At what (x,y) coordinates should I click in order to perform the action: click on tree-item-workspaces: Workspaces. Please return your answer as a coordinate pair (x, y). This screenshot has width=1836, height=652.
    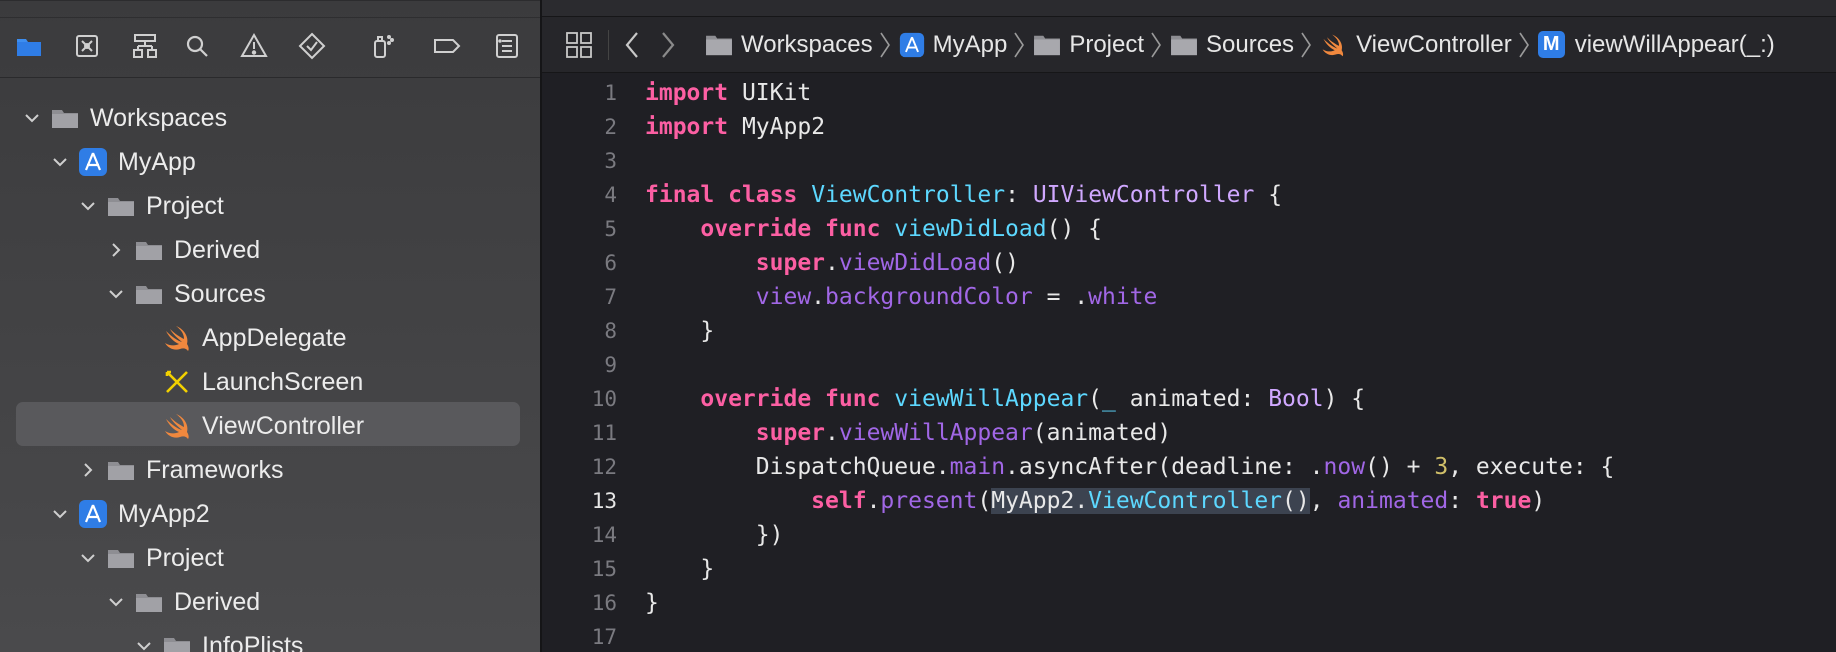
    Looking at the image, I should click on (124, 118).